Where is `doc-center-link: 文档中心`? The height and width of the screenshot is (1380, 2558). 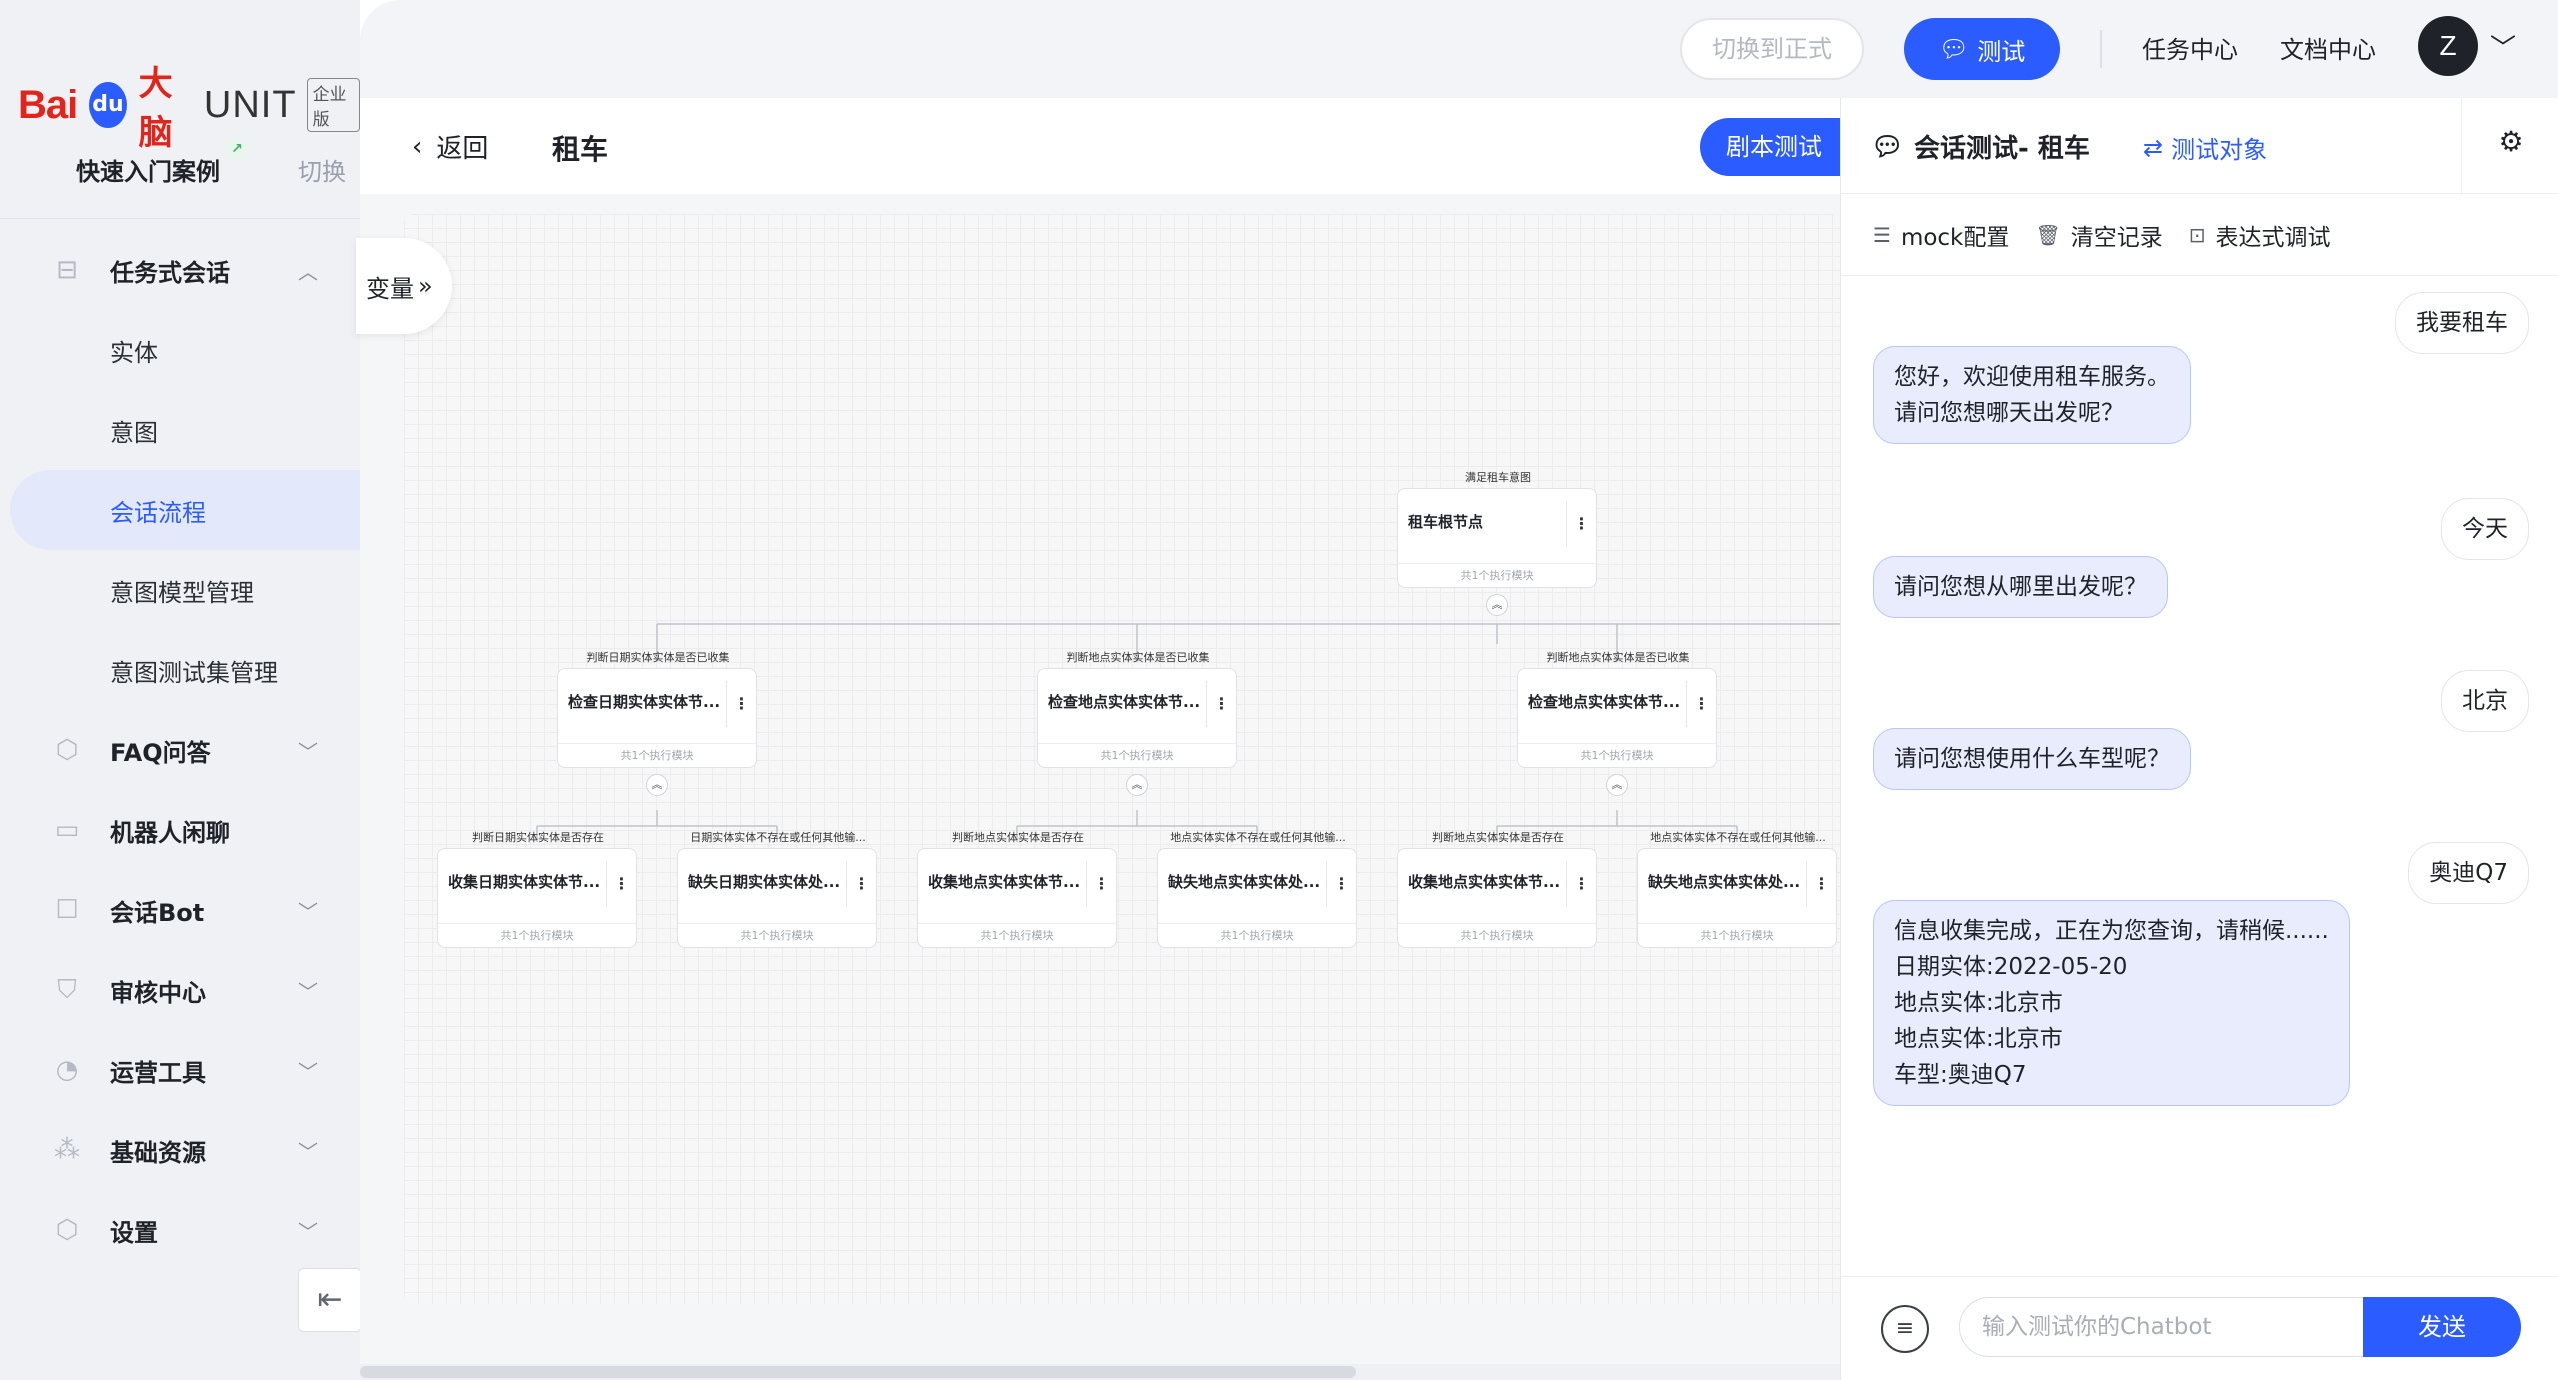
doc-center-link: 文档中心 is located at coordinates (2328, 47).